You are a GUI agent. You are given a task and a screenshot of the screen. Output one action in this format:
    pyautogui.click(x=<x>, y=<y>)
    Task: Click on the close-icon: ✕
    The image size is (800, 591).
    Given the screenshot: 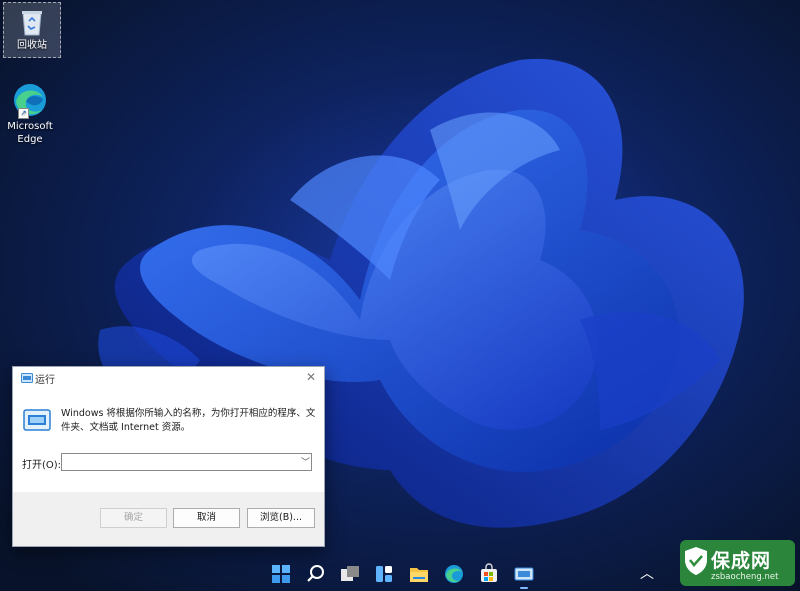 What is the action you would take?
    pyautogui.click(x=311, y=377)
    